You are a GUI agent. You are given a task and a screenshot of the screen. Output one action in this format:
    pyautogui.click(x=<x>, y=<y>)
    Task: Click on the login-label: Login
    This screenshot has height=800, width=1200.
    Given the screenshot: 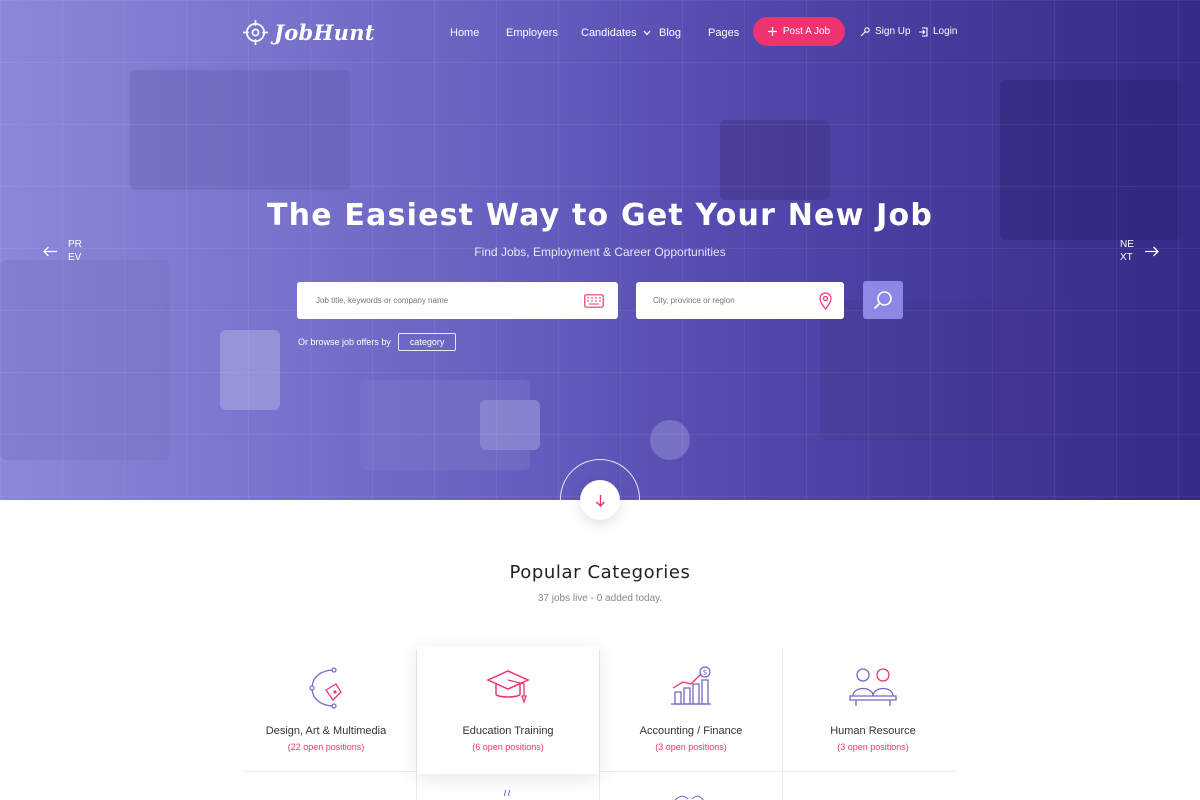 What is the action you would take?
    pyautogui.click(x=945, y=31)
    